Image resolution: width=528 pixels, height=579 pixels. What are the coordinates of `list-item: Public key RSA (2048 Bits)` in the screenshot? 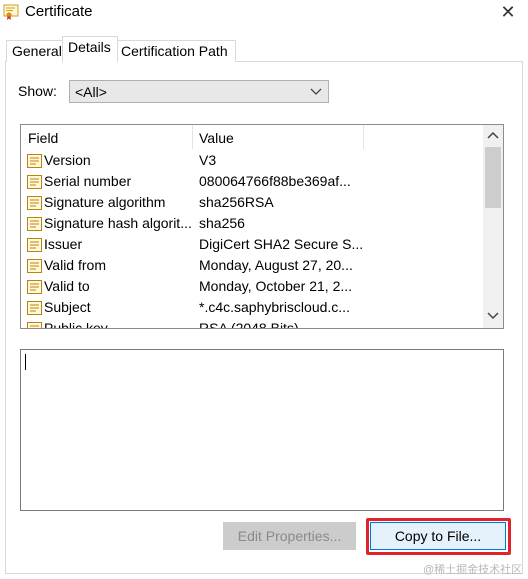 It's located at (251, 324).